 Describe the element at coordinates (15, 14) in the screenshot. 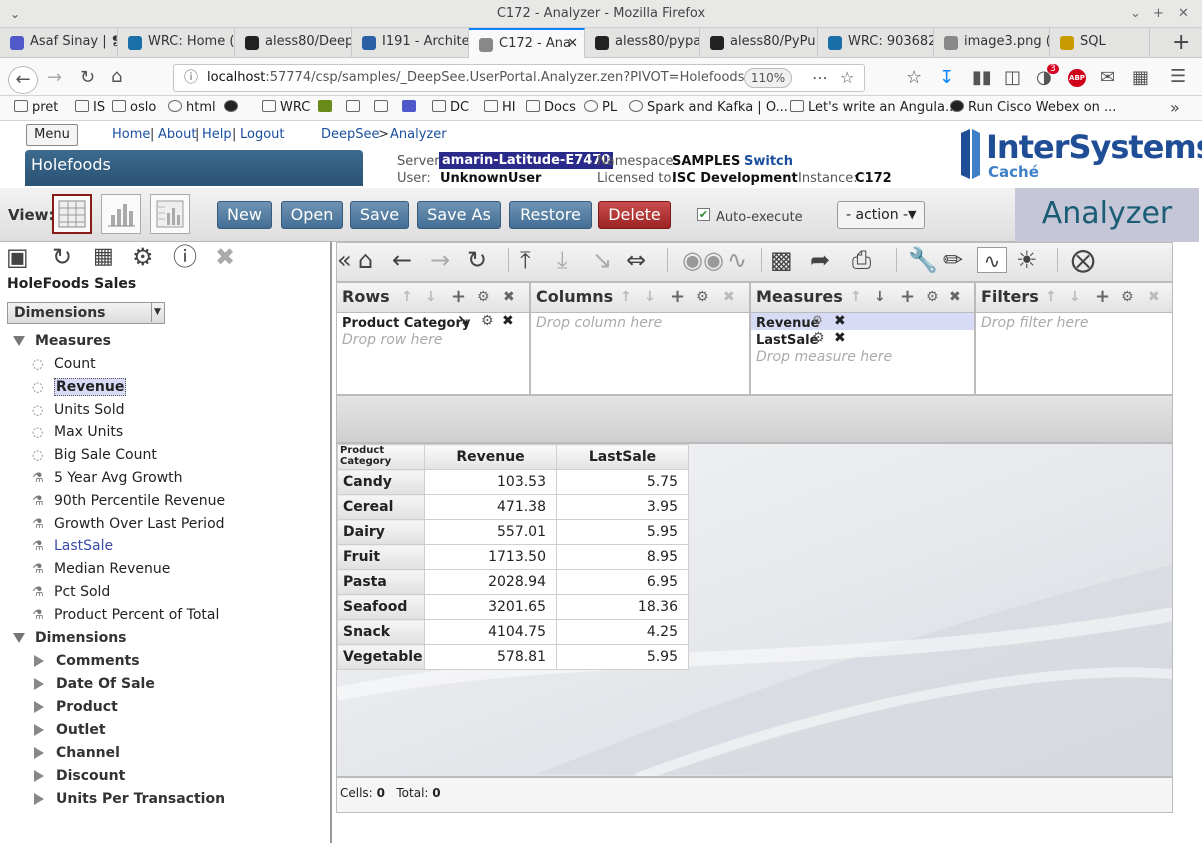

I see `window-menu-chevron-icon: ⌄` at that location.